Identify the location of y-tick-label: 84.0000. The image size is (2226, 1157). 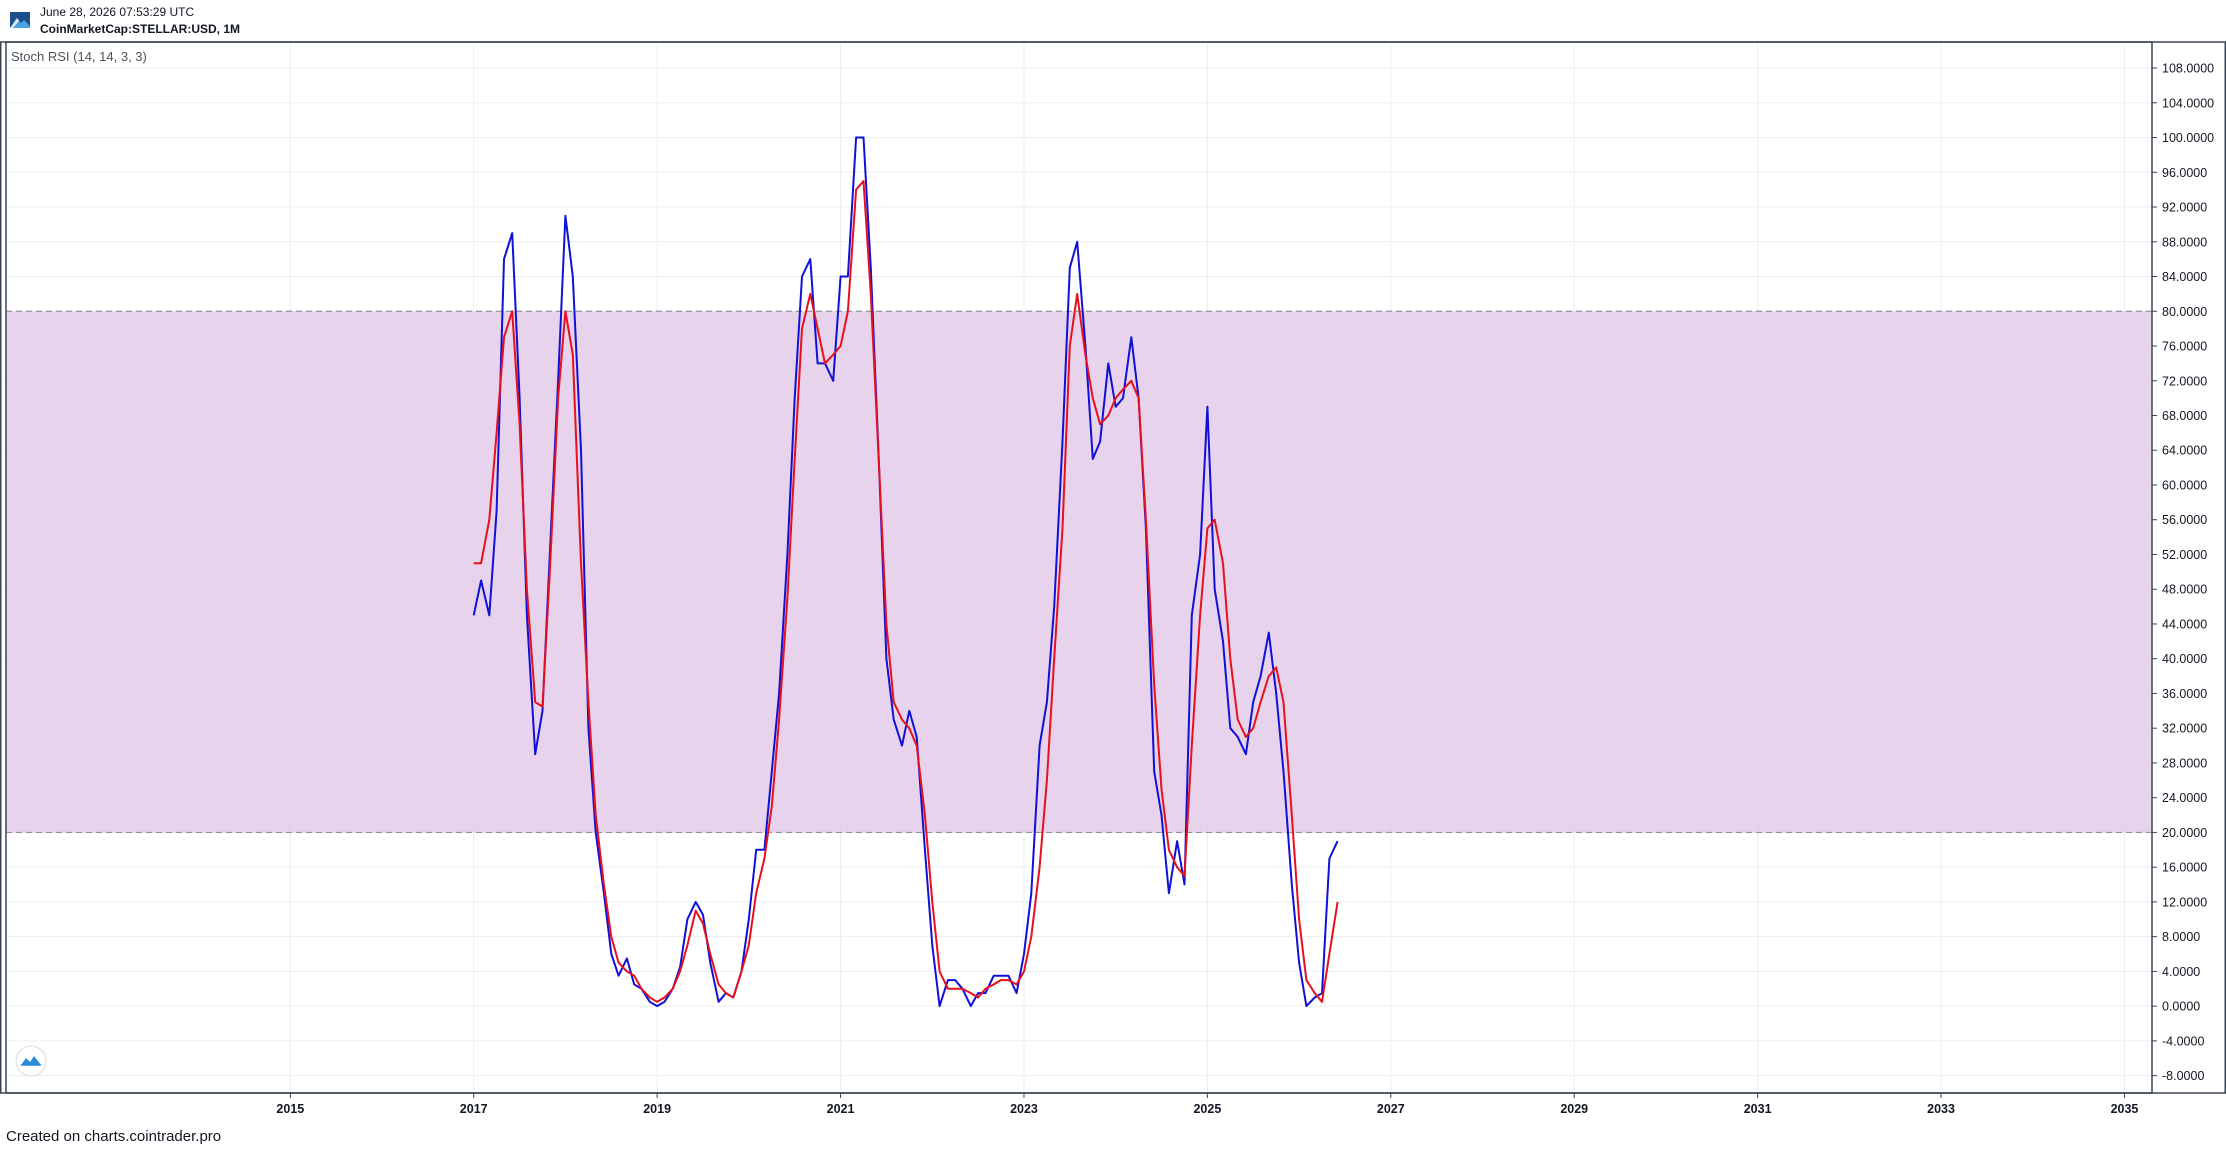
(2184, 277).